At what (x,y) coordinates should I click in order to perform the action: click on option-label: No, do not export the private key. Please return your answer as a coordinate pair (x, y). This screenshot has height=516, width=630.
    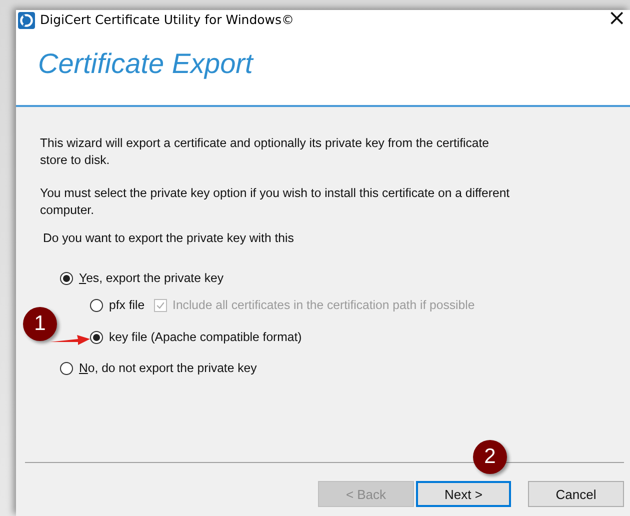
    Looking at the image, I should click on (168, 368).